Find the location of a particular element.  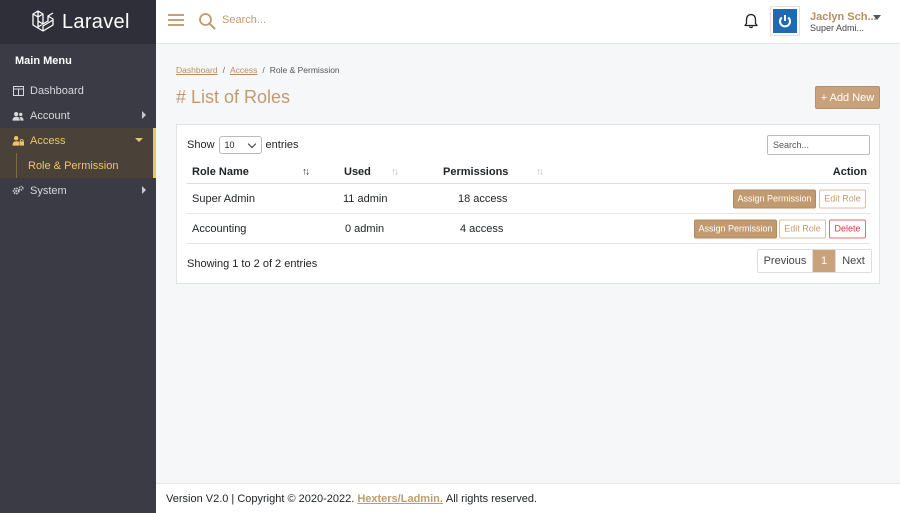

laravel-logo-icon is located at coordinates (43, 21).